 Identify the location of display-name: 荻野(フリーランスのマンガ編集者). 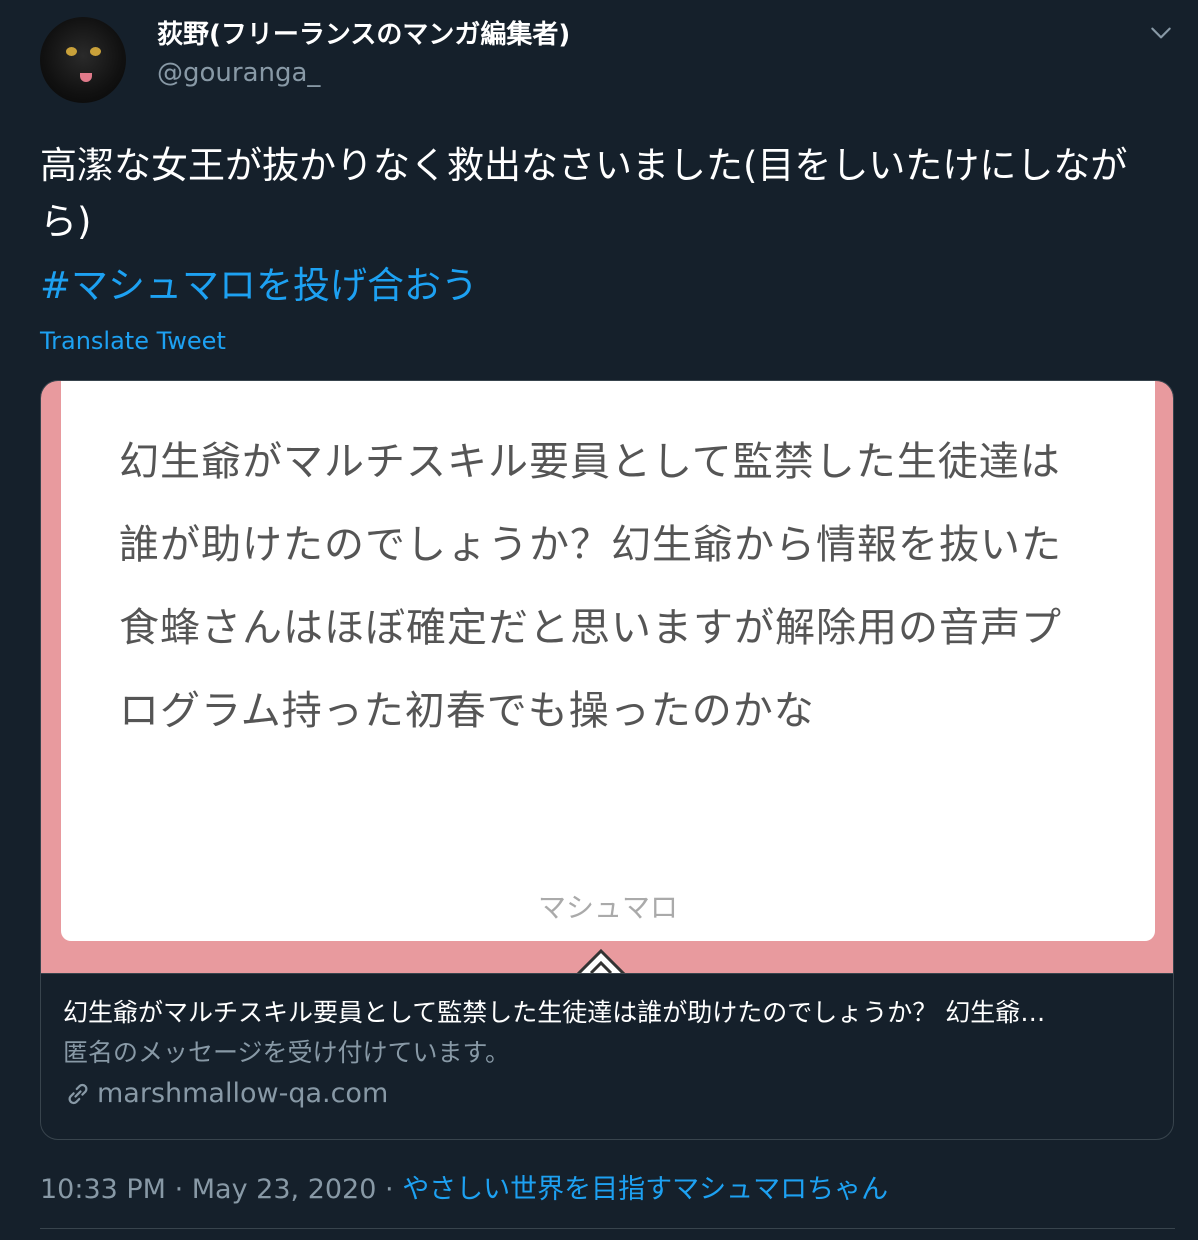
(363, 35).